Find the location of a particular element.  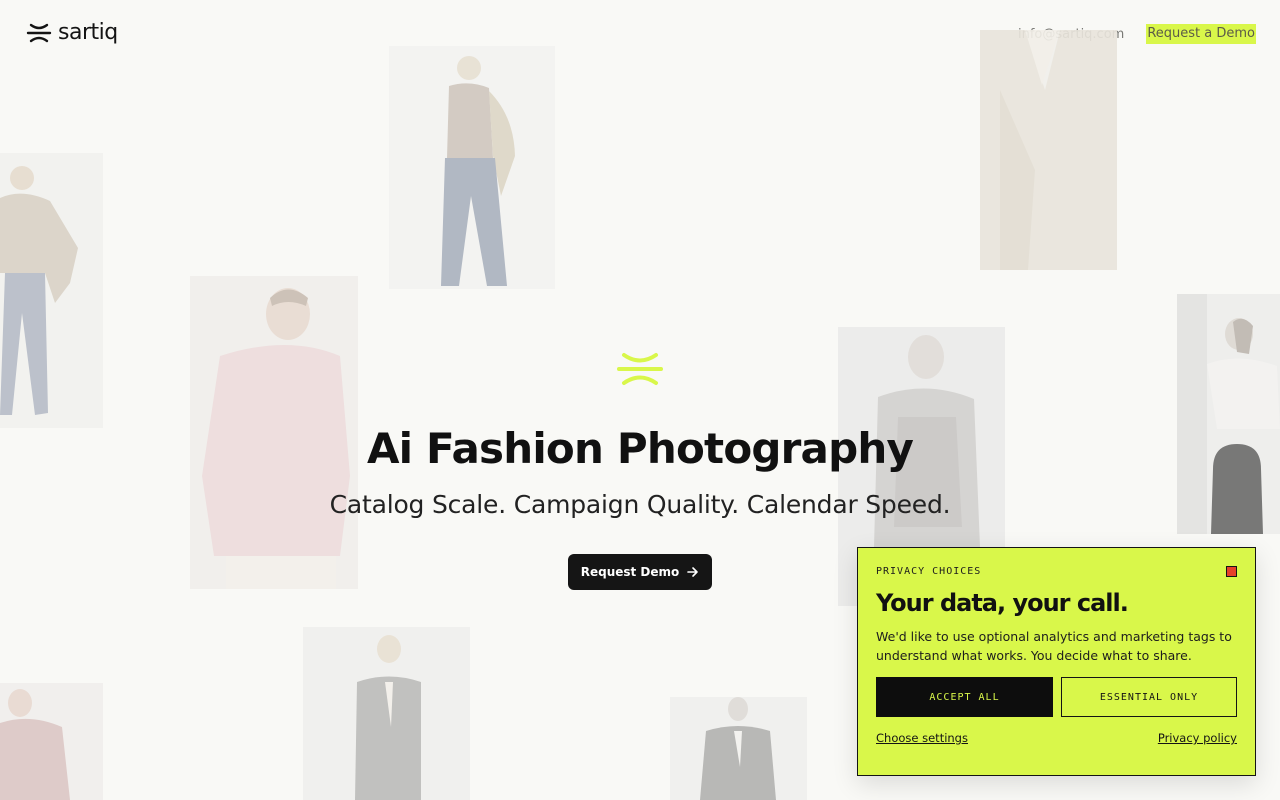

photo-person-black-coat is located at coordinates (738, 748).